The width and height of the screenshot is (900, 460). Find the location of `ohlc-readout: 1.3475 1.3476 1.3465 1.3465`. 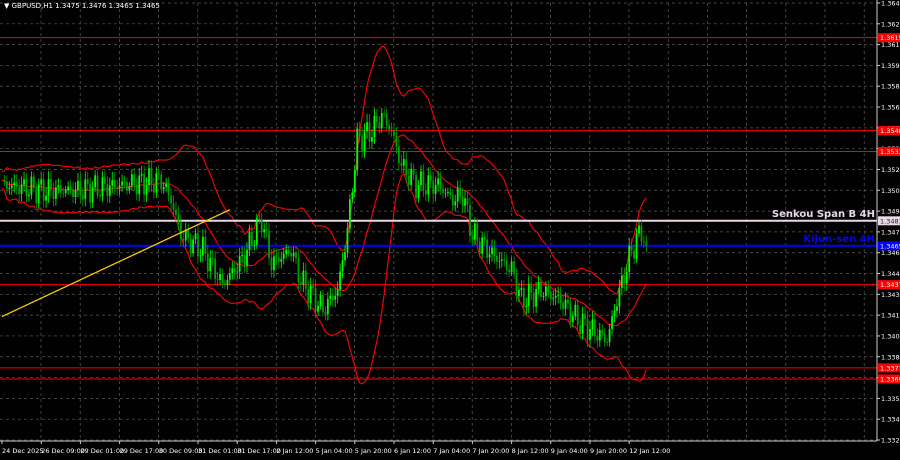

ohlc-readout: 1.3475 1.3476 1.3465 1.3465 is located at coordinates (107, 6).